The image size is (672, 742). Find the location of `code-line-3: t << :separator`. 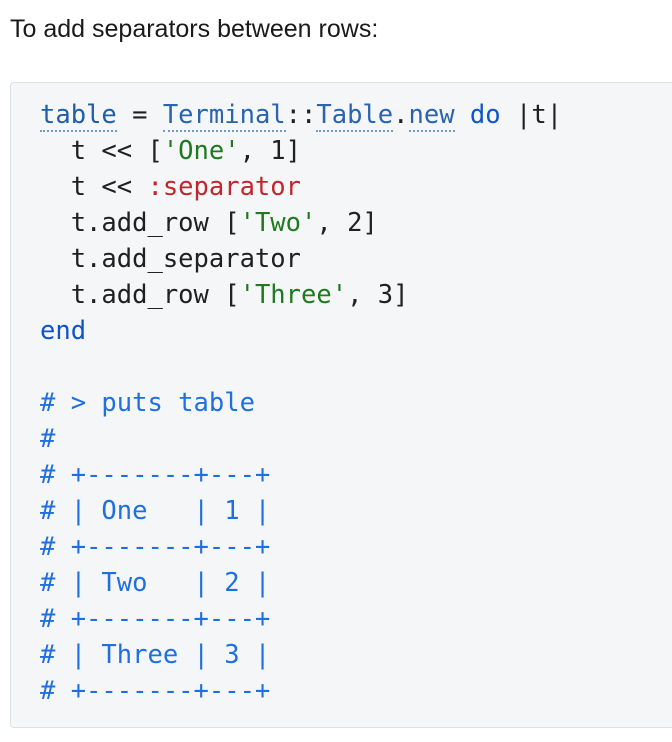

code-line-3: t << :separator is located at coordinates (356, 187).